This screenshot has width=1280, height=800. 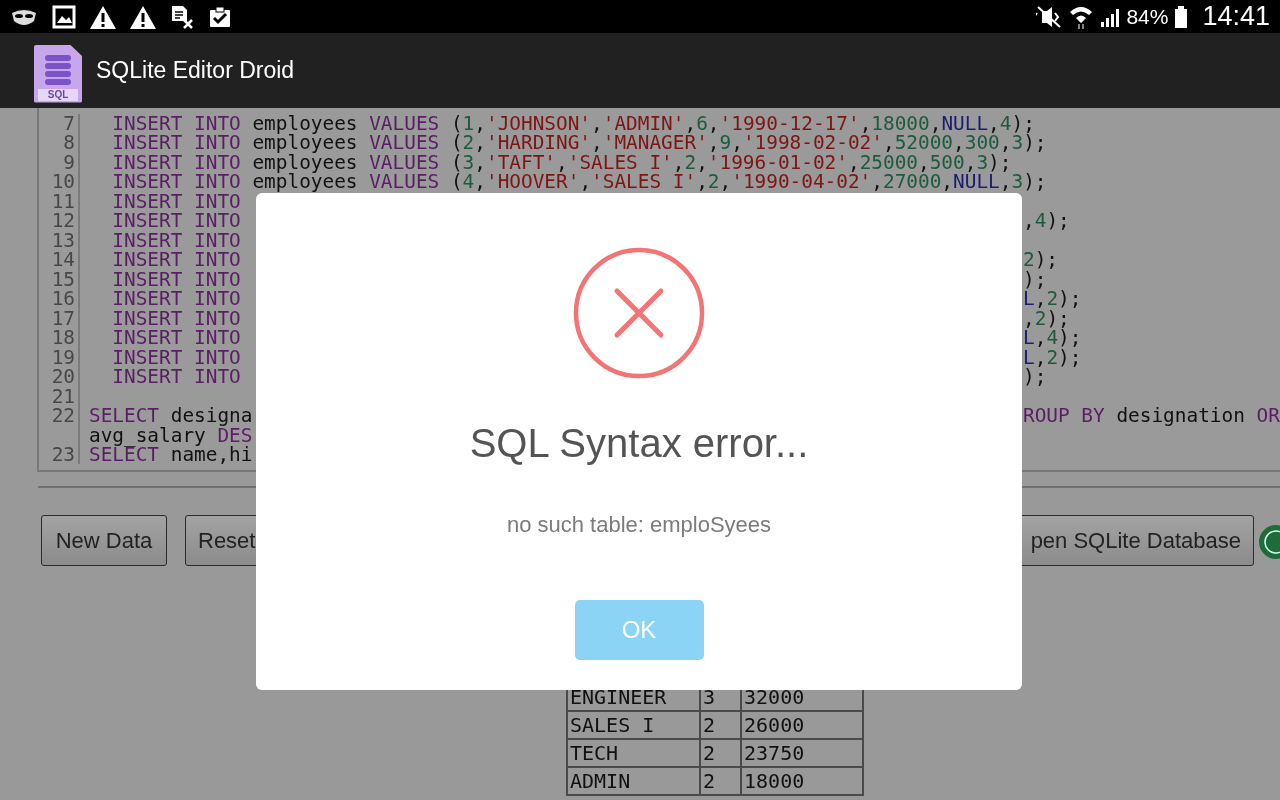 I want to click on line-number: 23, so click(x=63, y=454).